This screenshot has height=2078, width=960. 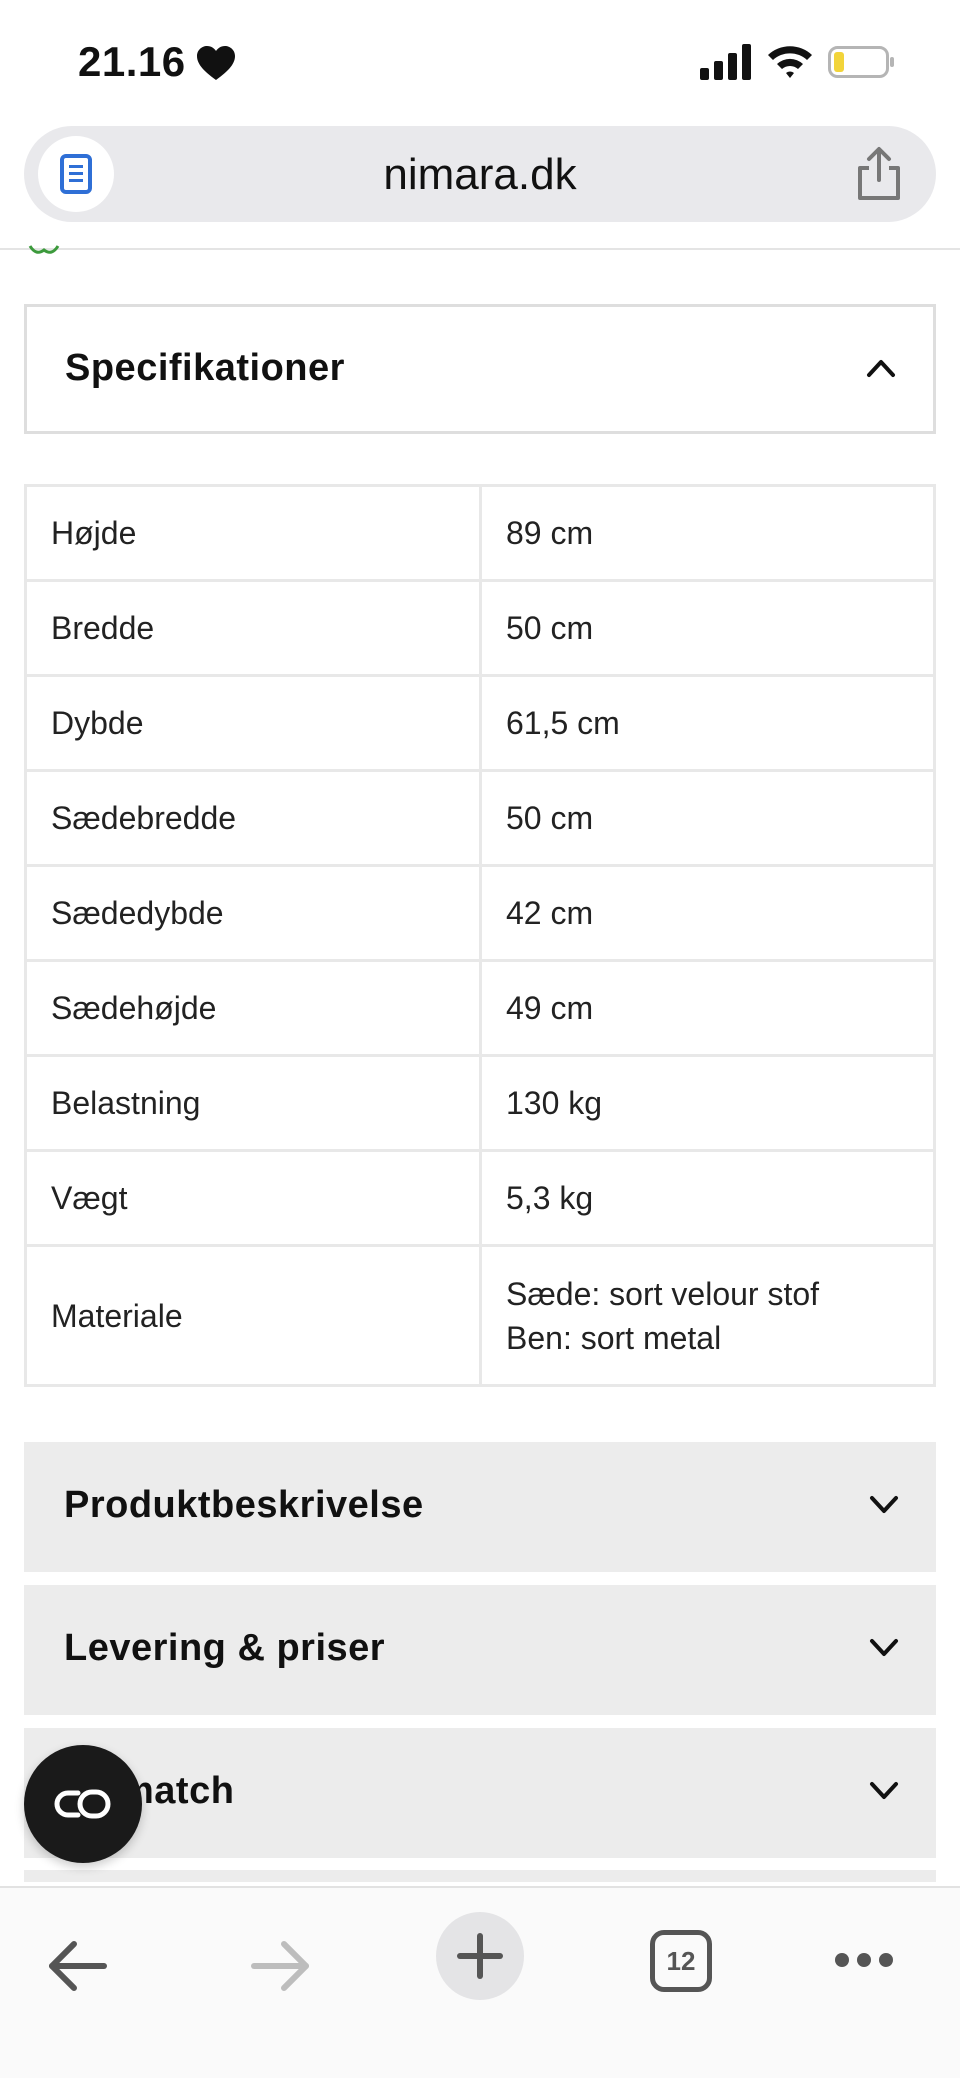 What do you see at coordinates (707, 1198) in the screenshot?
I see `spec-value: 5,3 kg` at bounding box center [707, 1198].